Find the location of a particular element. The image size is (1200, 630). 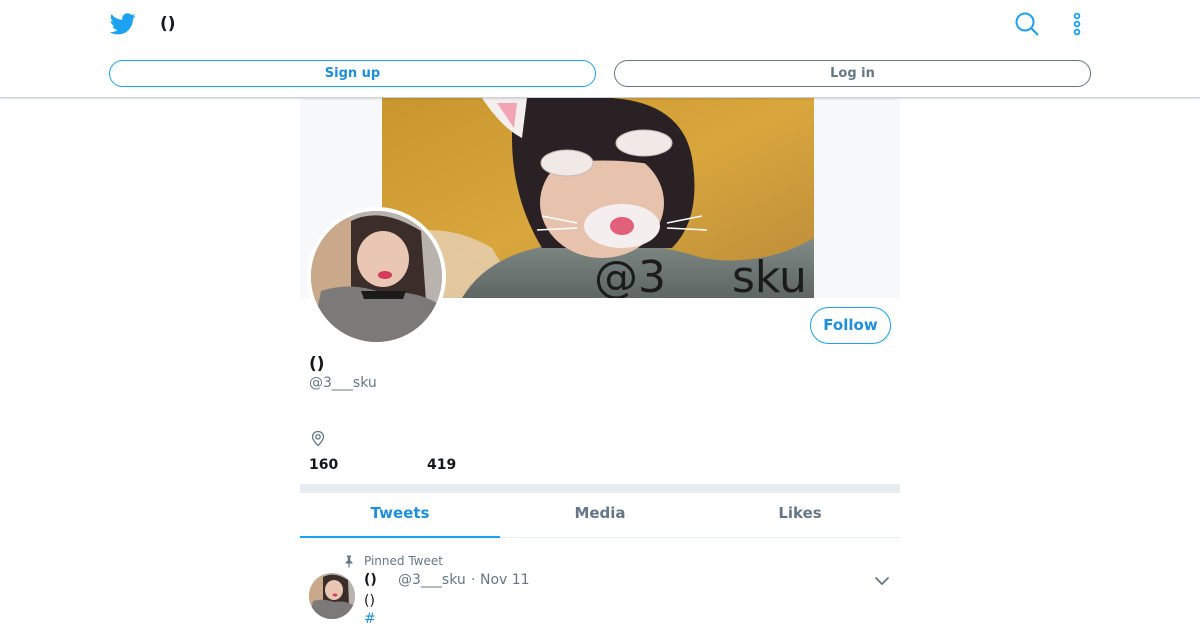

follow-button: Follow is located at coordinates (850, 325).